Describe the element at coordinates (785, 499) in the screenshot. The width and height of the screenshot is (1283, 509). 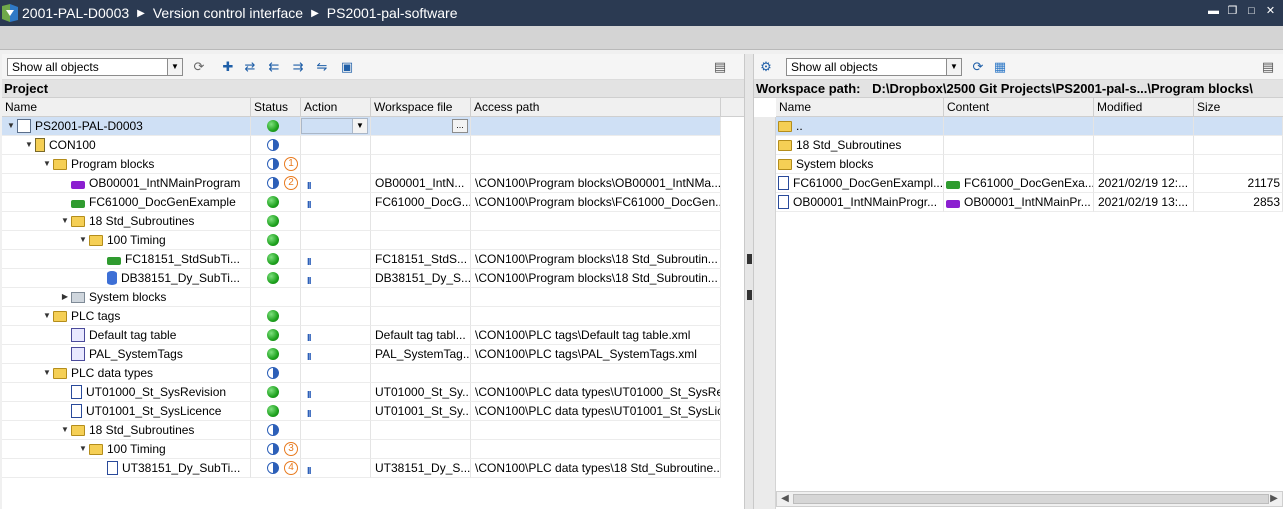
I see `scroll-left-icon: ◀` at that location.